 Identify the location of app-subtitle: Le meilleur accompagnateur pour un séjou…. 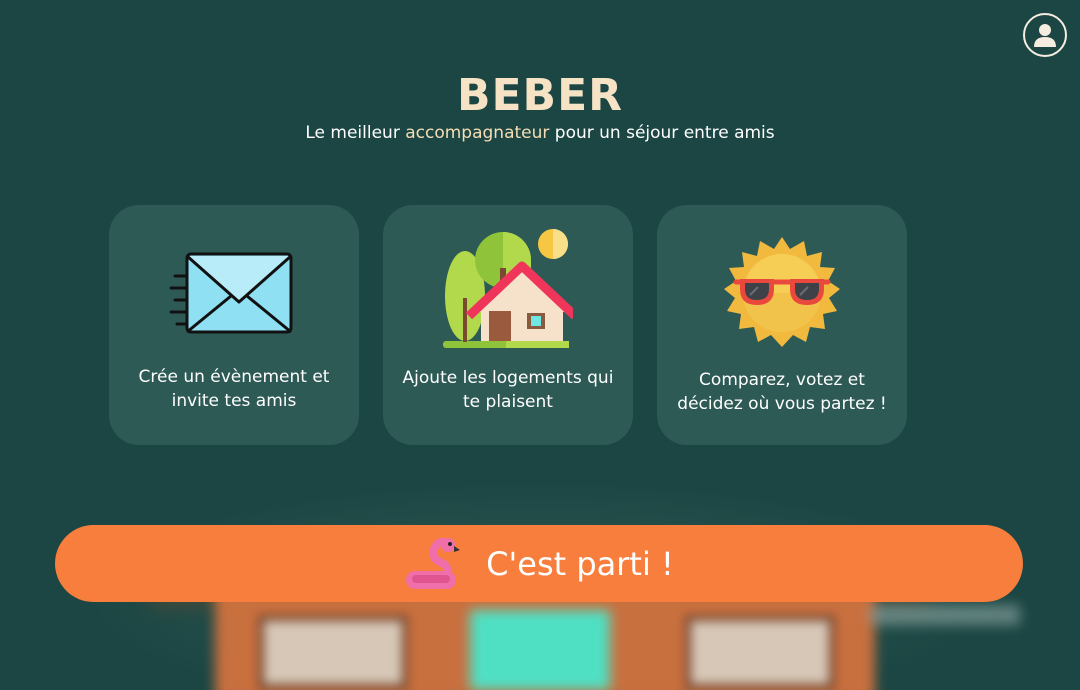
(540, 133).